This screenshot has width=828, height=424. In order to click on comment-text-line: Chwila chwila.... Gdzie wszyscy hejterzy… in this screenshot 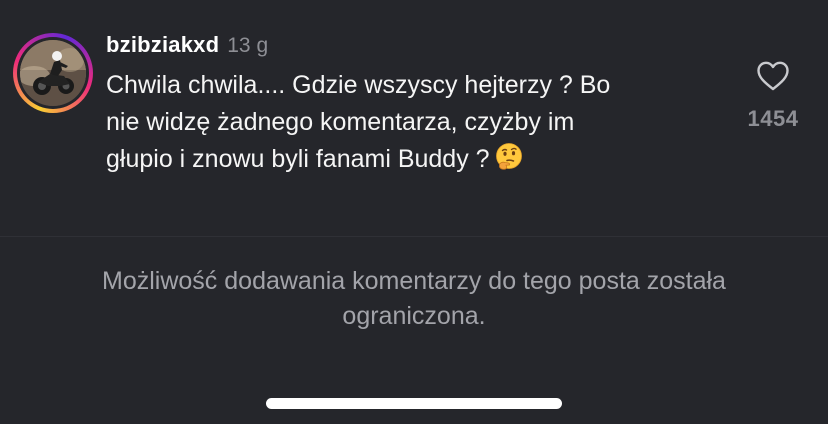, I will do `click(358, 85)`.